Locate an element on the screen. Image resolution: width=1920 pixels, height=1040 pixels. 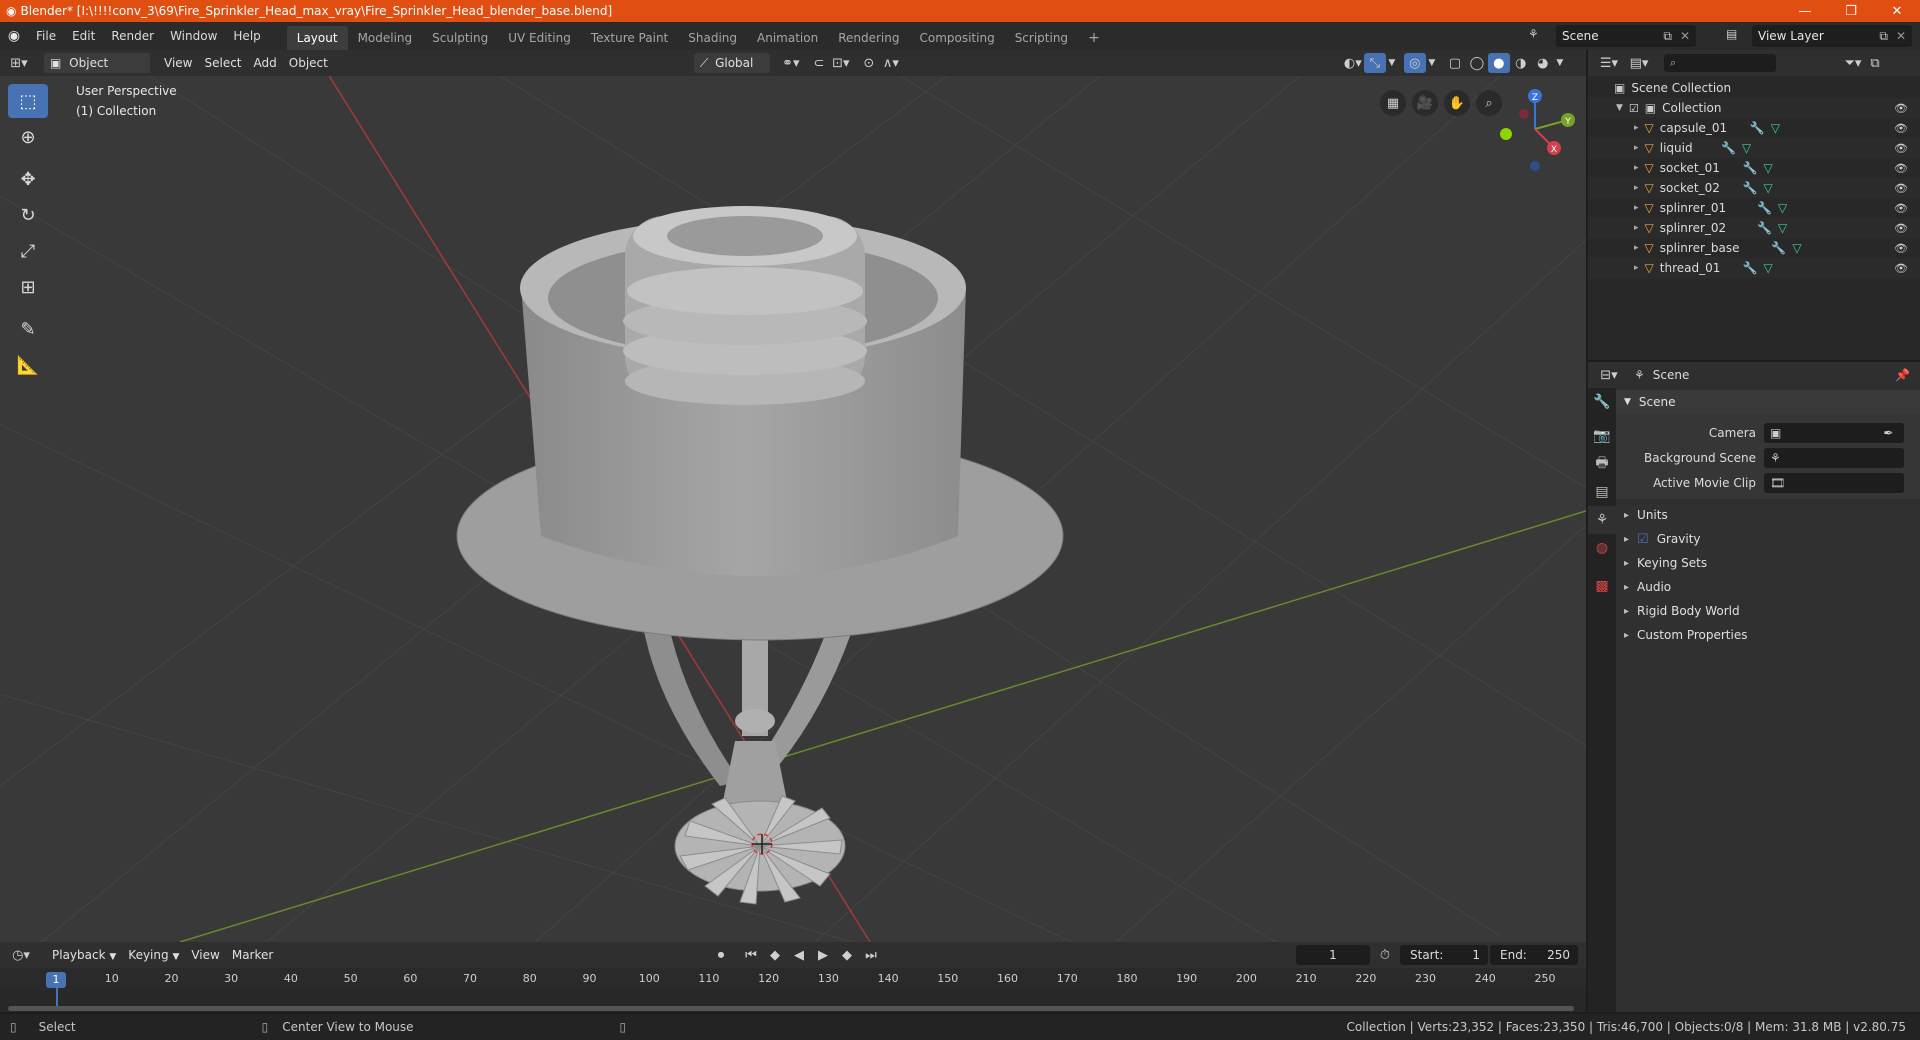
menu-file: File is located at coordinates (46, 36).